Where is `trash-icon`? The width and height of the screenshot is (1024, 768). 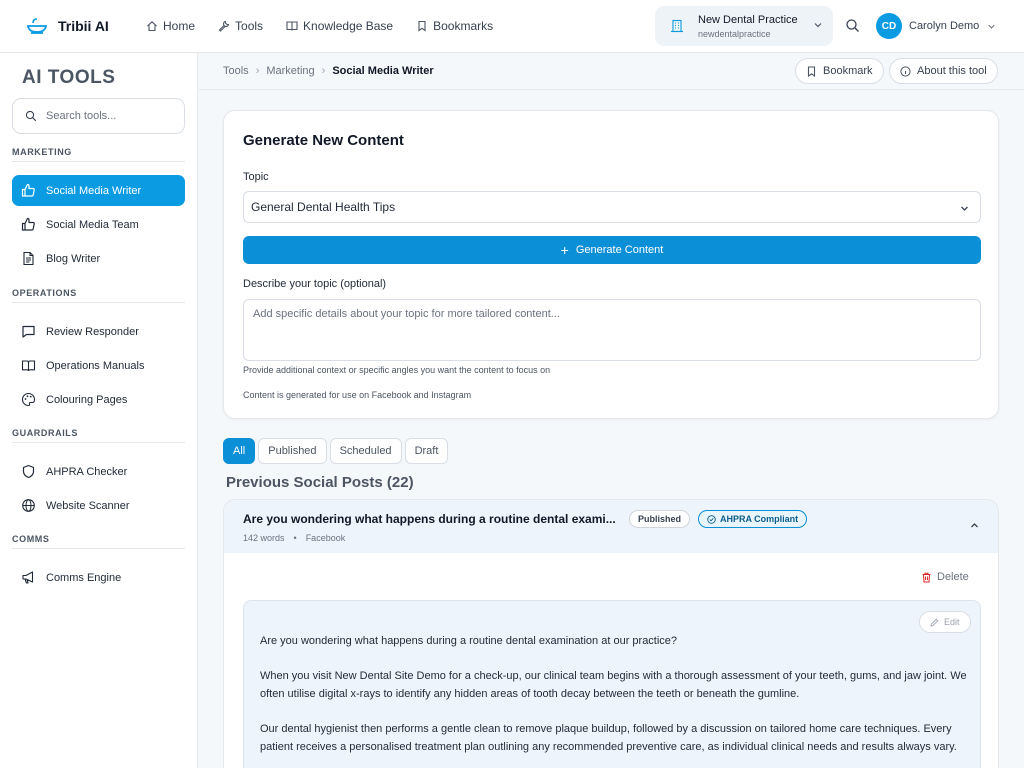
trash-icon is located at coordinates (926, 577).